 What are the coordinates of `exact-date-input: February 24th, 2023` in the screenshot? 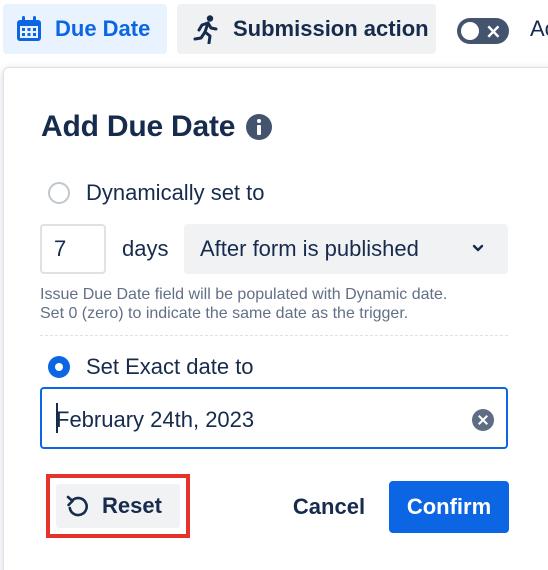 It's located at (274, 418).